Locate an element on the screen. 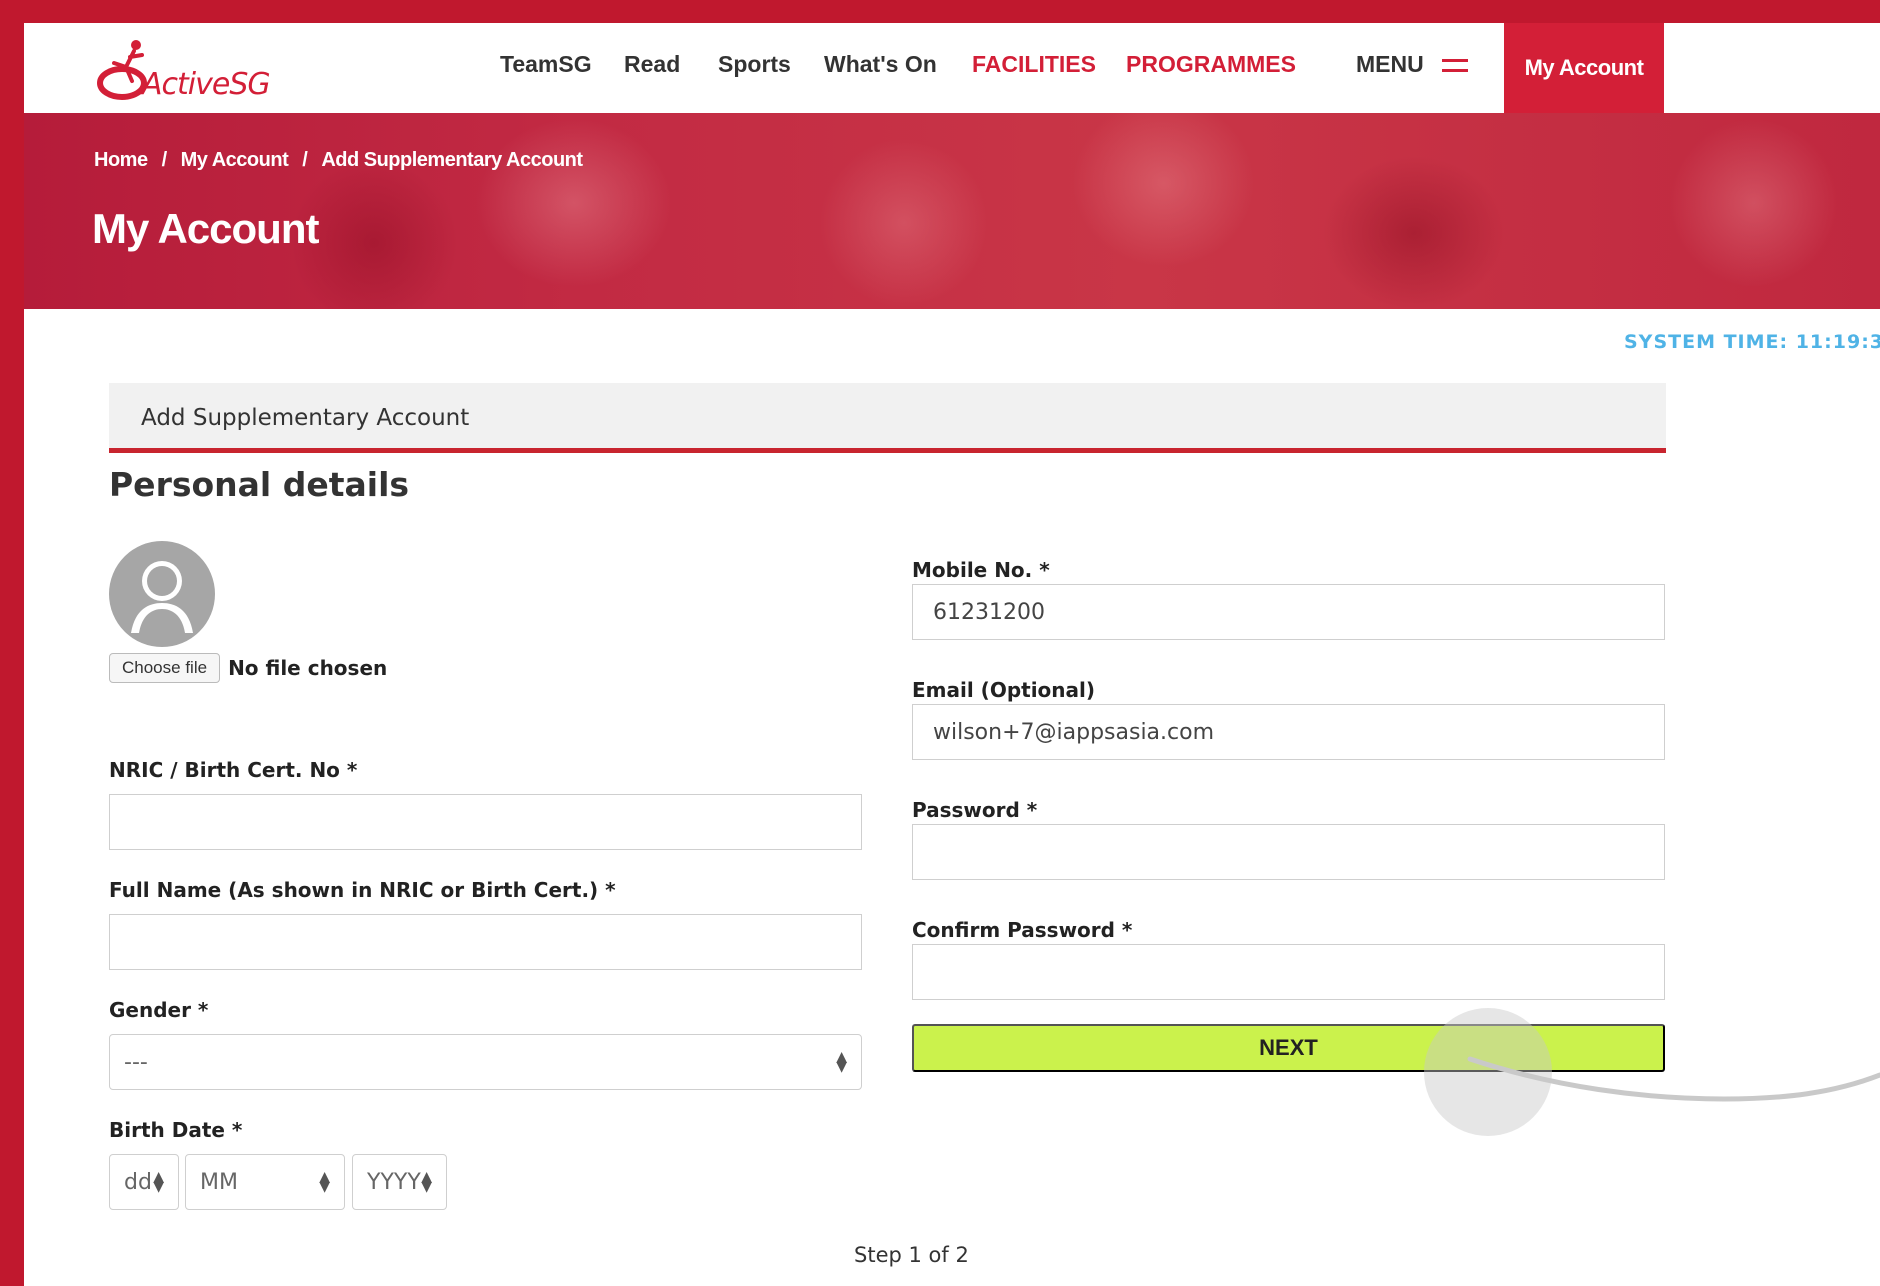  file-upload: Choose file No file chosen is located at coordinates (248, 668).